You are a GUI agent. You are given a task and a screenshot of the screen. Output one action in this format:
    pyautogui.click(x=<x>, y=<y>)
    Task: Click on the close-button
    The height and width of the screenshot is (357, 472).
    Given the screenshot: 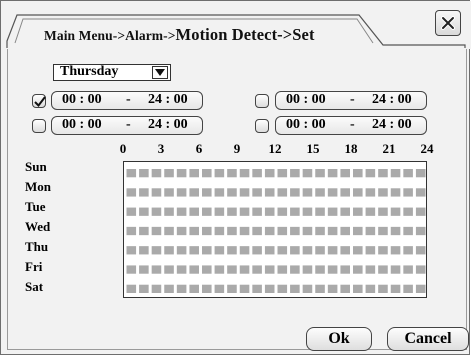 What is the action you would take?
    pyautogui.click(x=448, y=23)
    